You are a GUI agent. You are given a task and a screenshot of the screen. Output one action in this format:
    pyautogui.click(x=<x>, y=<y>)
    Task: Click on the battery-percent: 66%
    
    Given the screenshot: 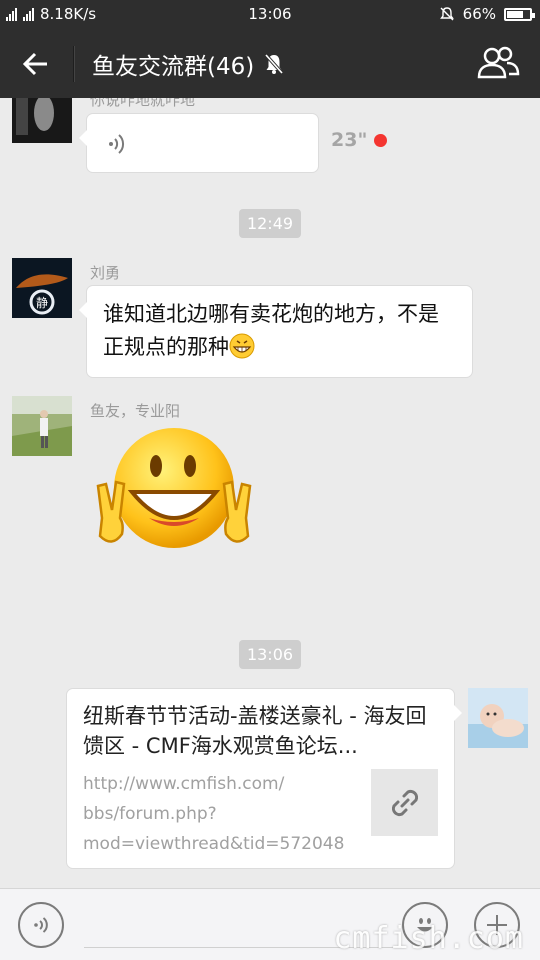 What is the action you would take?
    pyautogui.click(x=479, y=14)
    